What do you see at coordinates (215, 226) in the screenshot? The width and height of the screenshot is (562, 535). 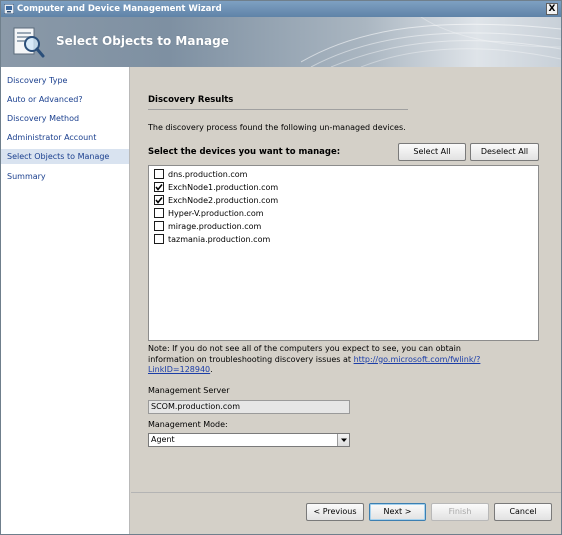 I see `device-name: mirage.production.com` at bounding box center [215, 226].